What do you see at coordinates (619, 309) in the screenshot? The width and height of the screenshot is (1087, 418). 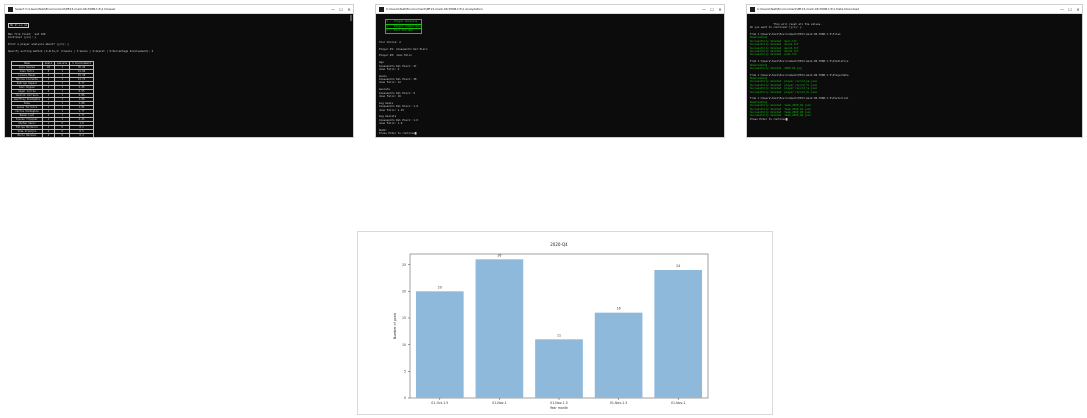 I see `bar-value-label: 16` at bounding box center [619, 309].